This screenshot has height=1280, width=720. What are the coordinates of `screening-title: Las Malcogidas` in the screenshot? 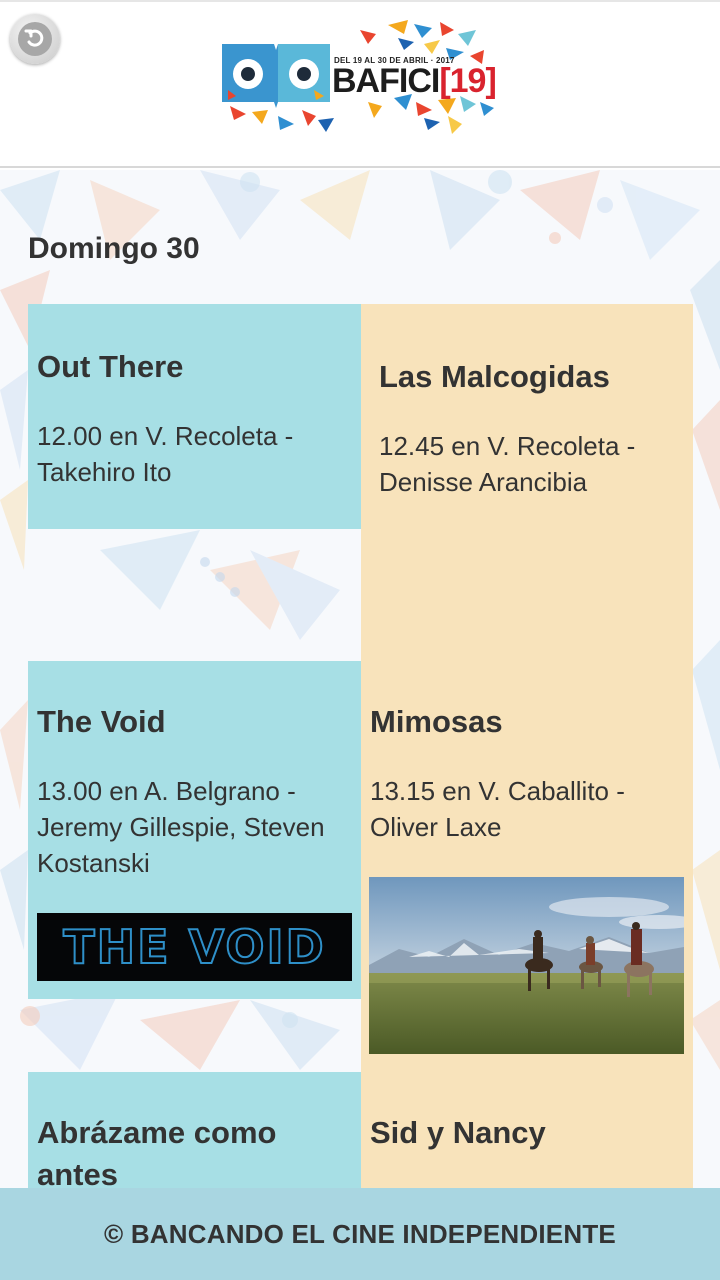 It's located at (494, 376).